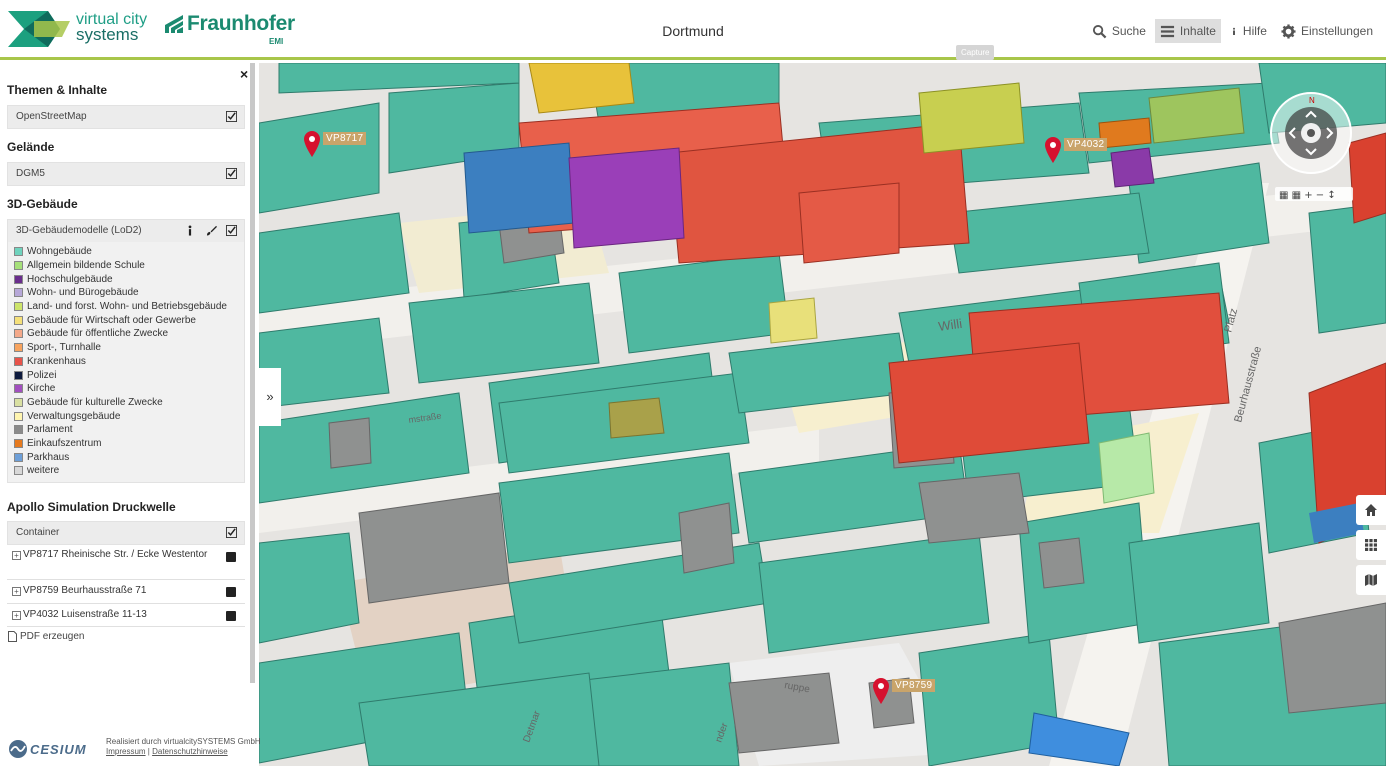  I want to click on sidebar-toggle-button: », so click(270, 397).